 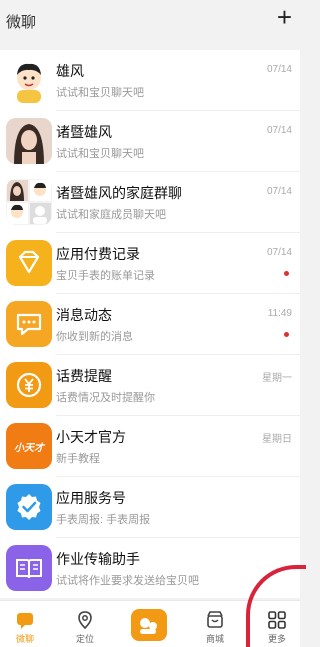 What do you see at coordinates (84, 315) in the screenshot?
I see `chat-name: 消息动态` at bounding box center [84, 315].